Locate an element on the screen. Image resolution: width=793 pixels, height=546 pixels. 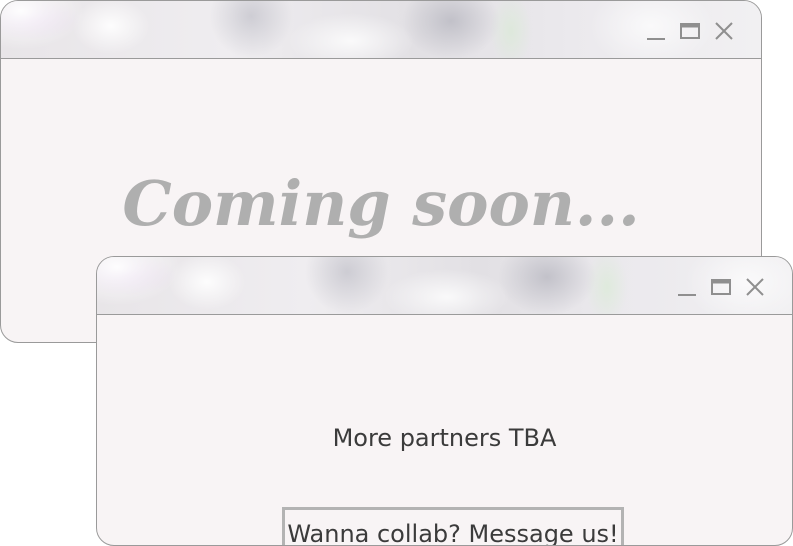
partners-message: More partners TBA is located at coordinates (444, 438).